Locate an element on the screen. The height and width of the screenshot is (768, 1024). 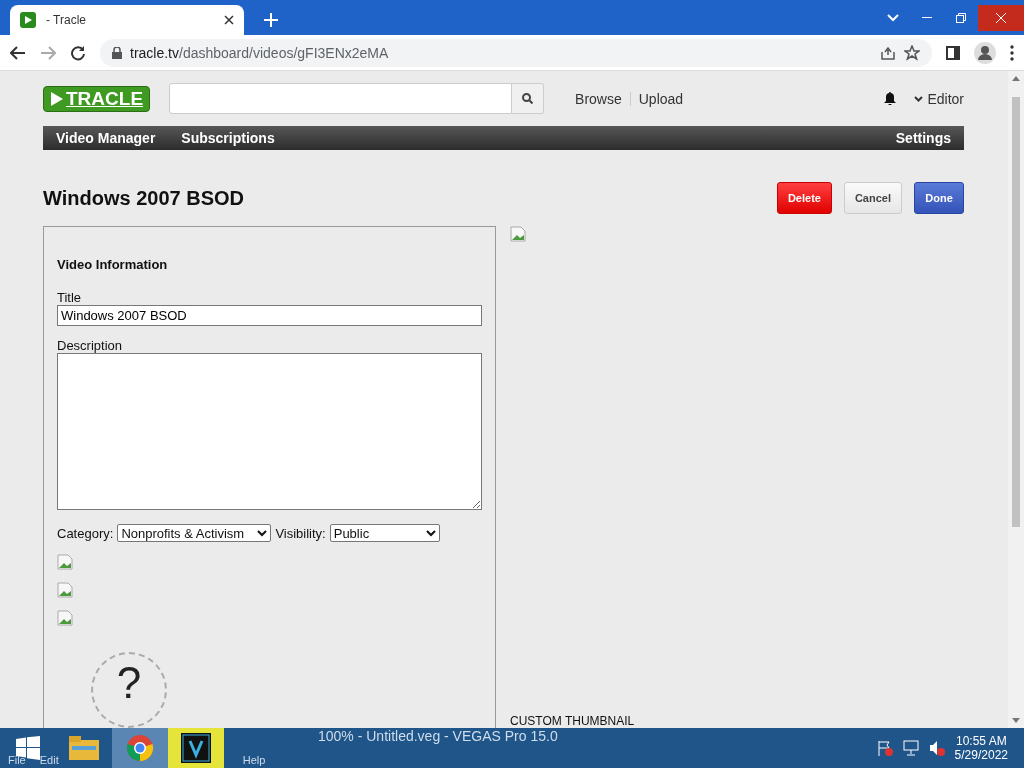
side-panel-icon is located at coordinates (953, 52).